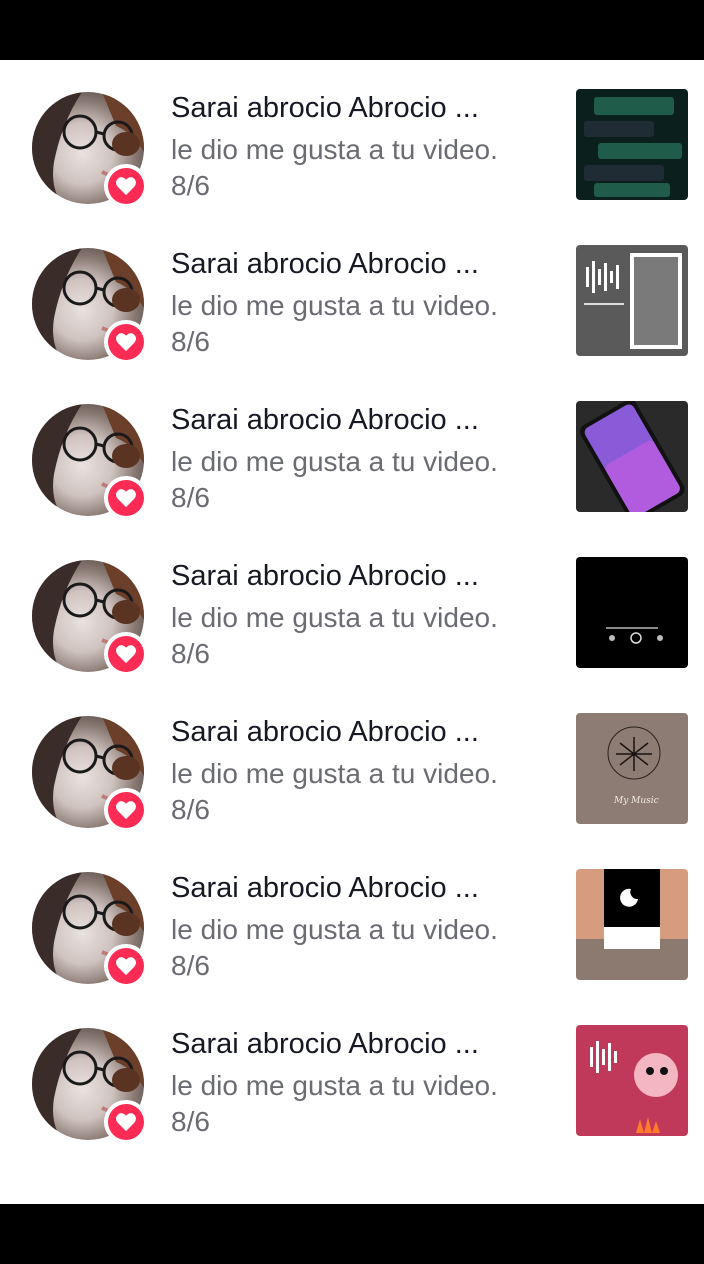 This screenshot has width=704, height=1264. Describe the element at coordinates (352, 30) in the screenshot. I see `status-bar` at that location.